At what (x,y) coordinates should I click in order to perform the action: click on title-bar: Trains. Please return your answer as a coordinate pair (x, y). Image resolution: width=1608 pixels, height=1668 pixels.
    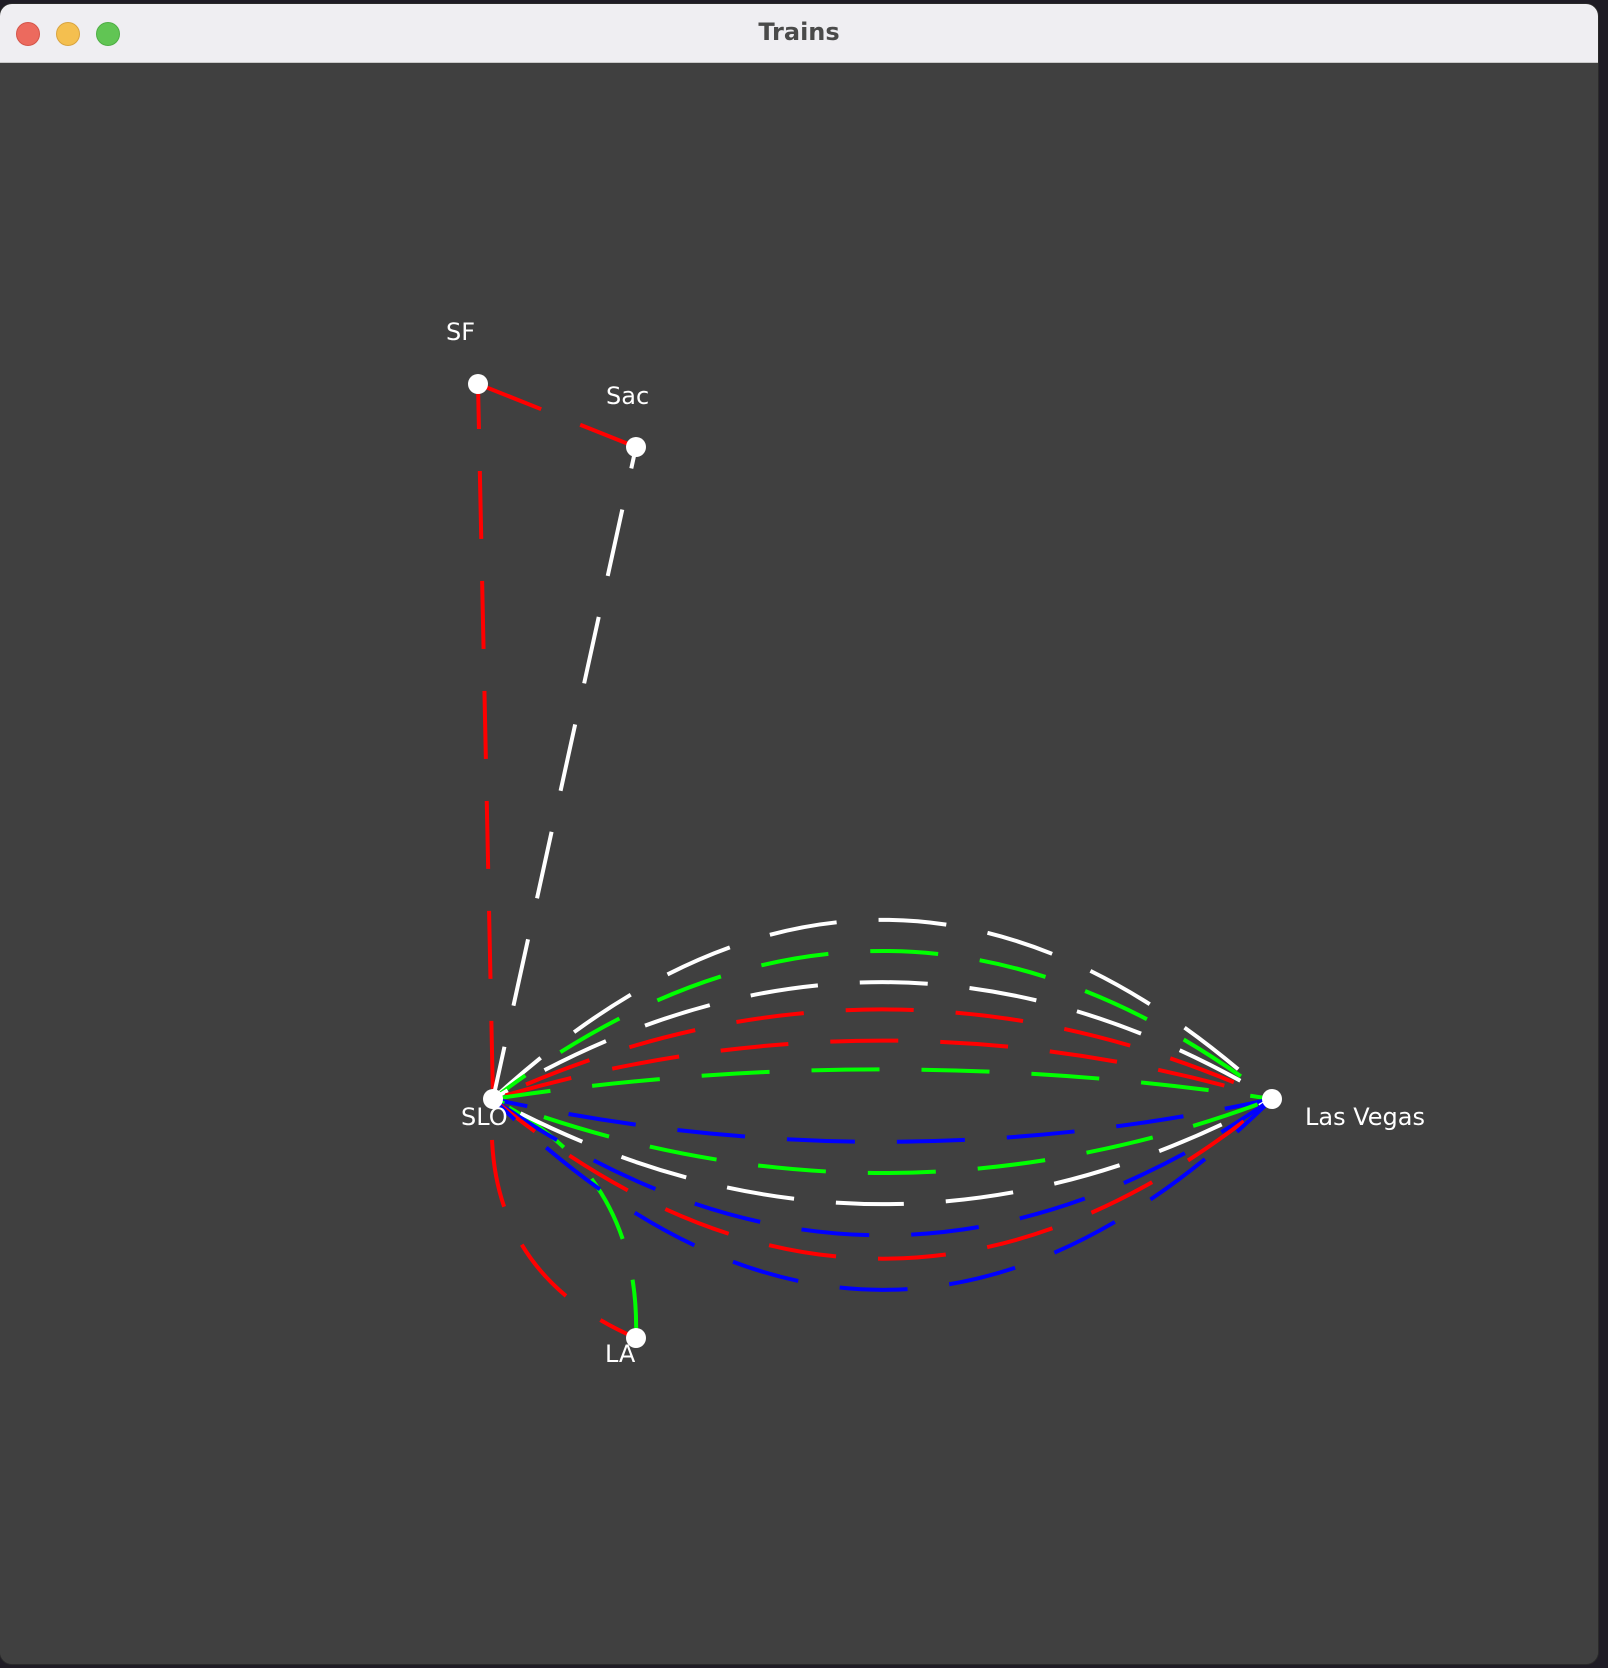
    Looking at the image, I should click on (799, 33).